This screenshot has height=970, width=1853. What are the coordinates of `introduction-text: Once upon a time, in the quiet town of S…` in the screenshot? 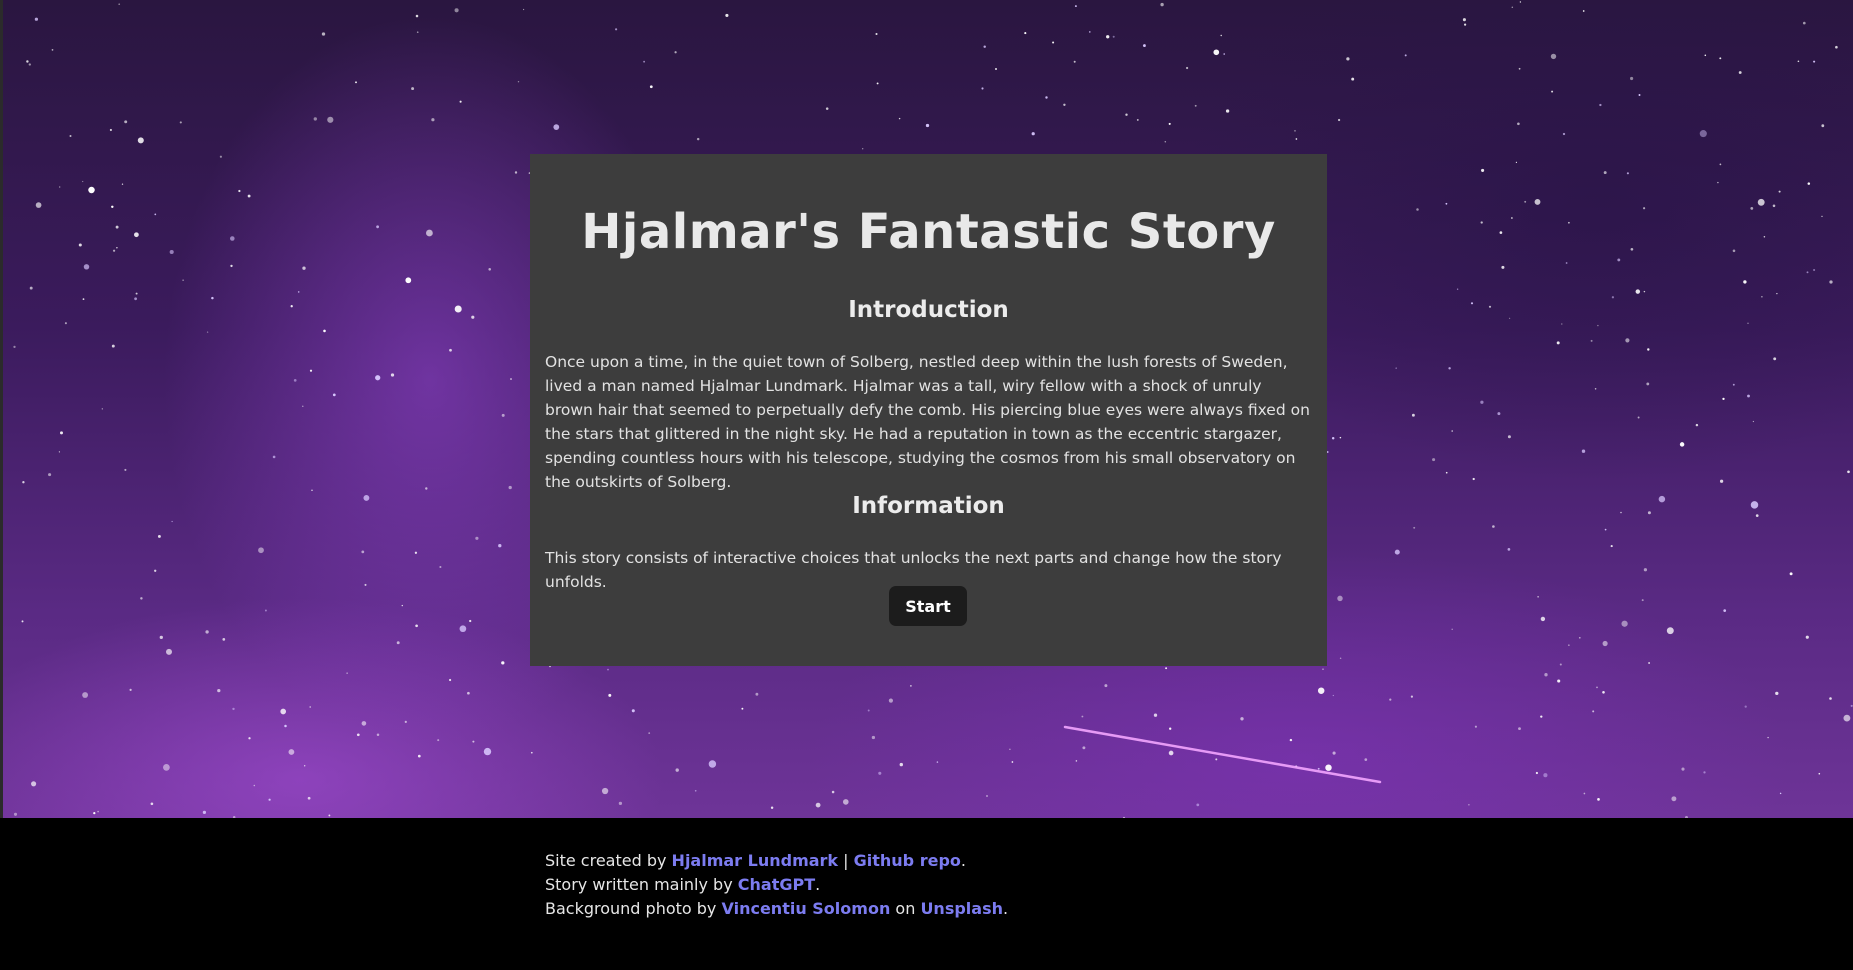 It's located at (927, 422).